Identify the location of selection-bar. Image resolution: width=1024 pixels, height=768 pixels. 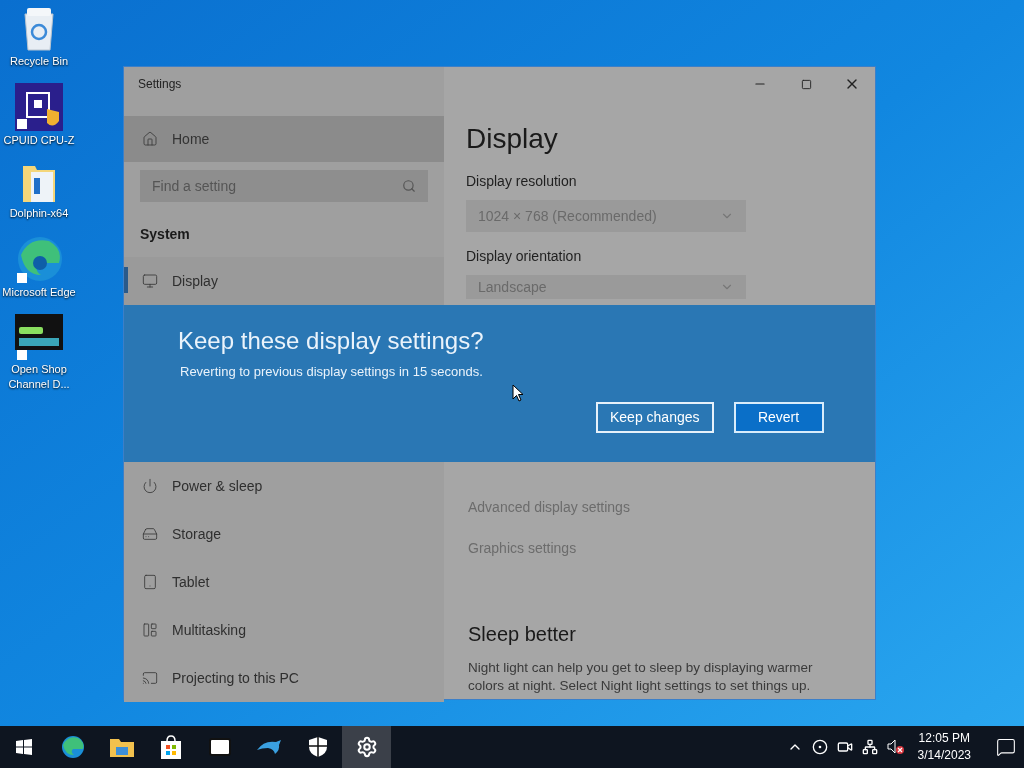
(126, 280).